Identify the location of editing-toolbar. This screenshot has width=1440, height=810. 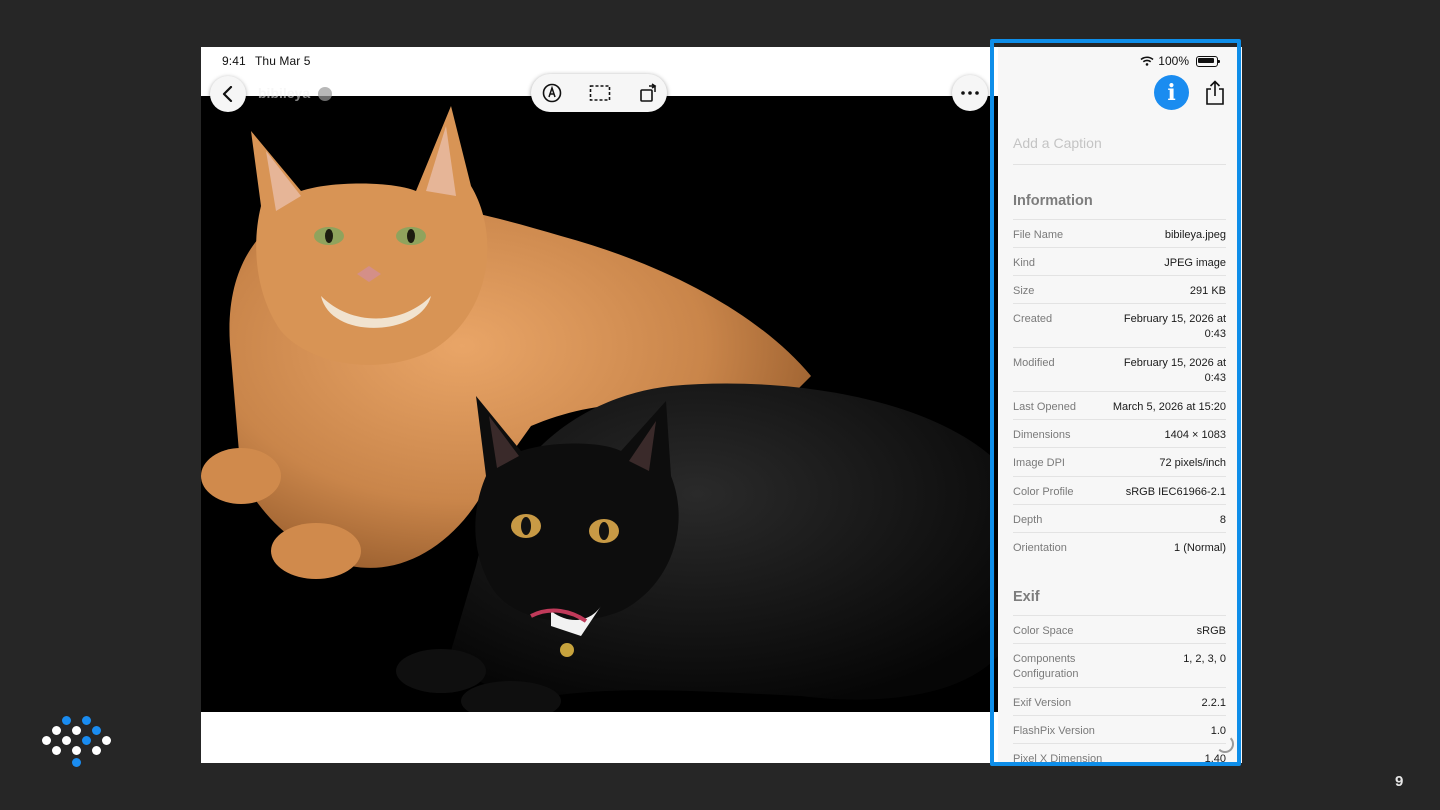
(599, 93).